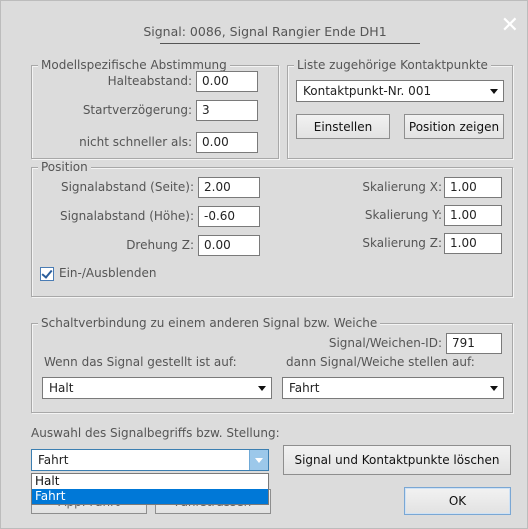 The height and width of the screenshot is (529, 528). I want to click on signalbegriff-dropdown-list: Halt Fahrt, so click(150, 489).